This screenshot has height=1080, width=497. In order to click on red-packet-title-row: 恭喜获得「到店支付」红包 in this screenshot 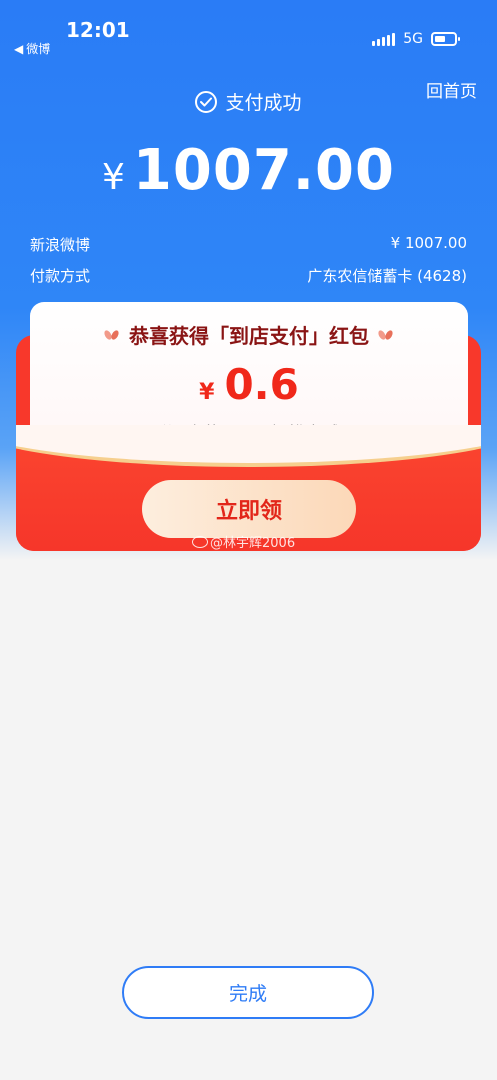, I will do `click(249, 334)`.